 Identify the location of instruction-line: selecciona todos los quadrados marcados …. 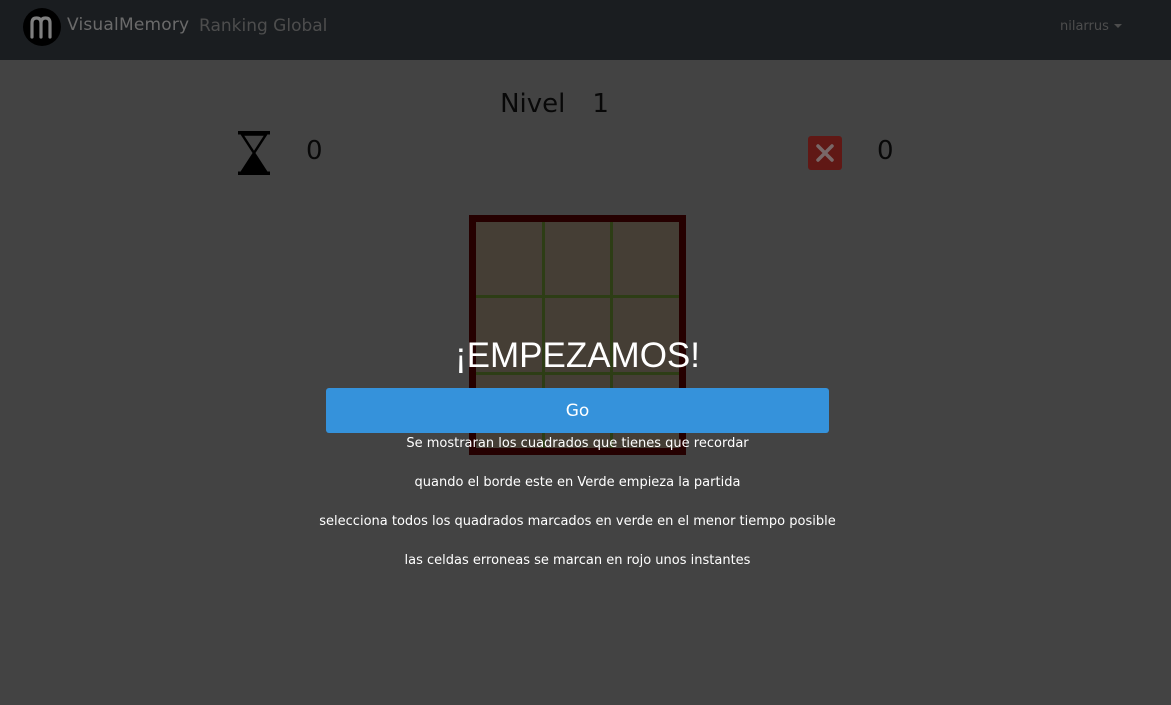
(577, 521).